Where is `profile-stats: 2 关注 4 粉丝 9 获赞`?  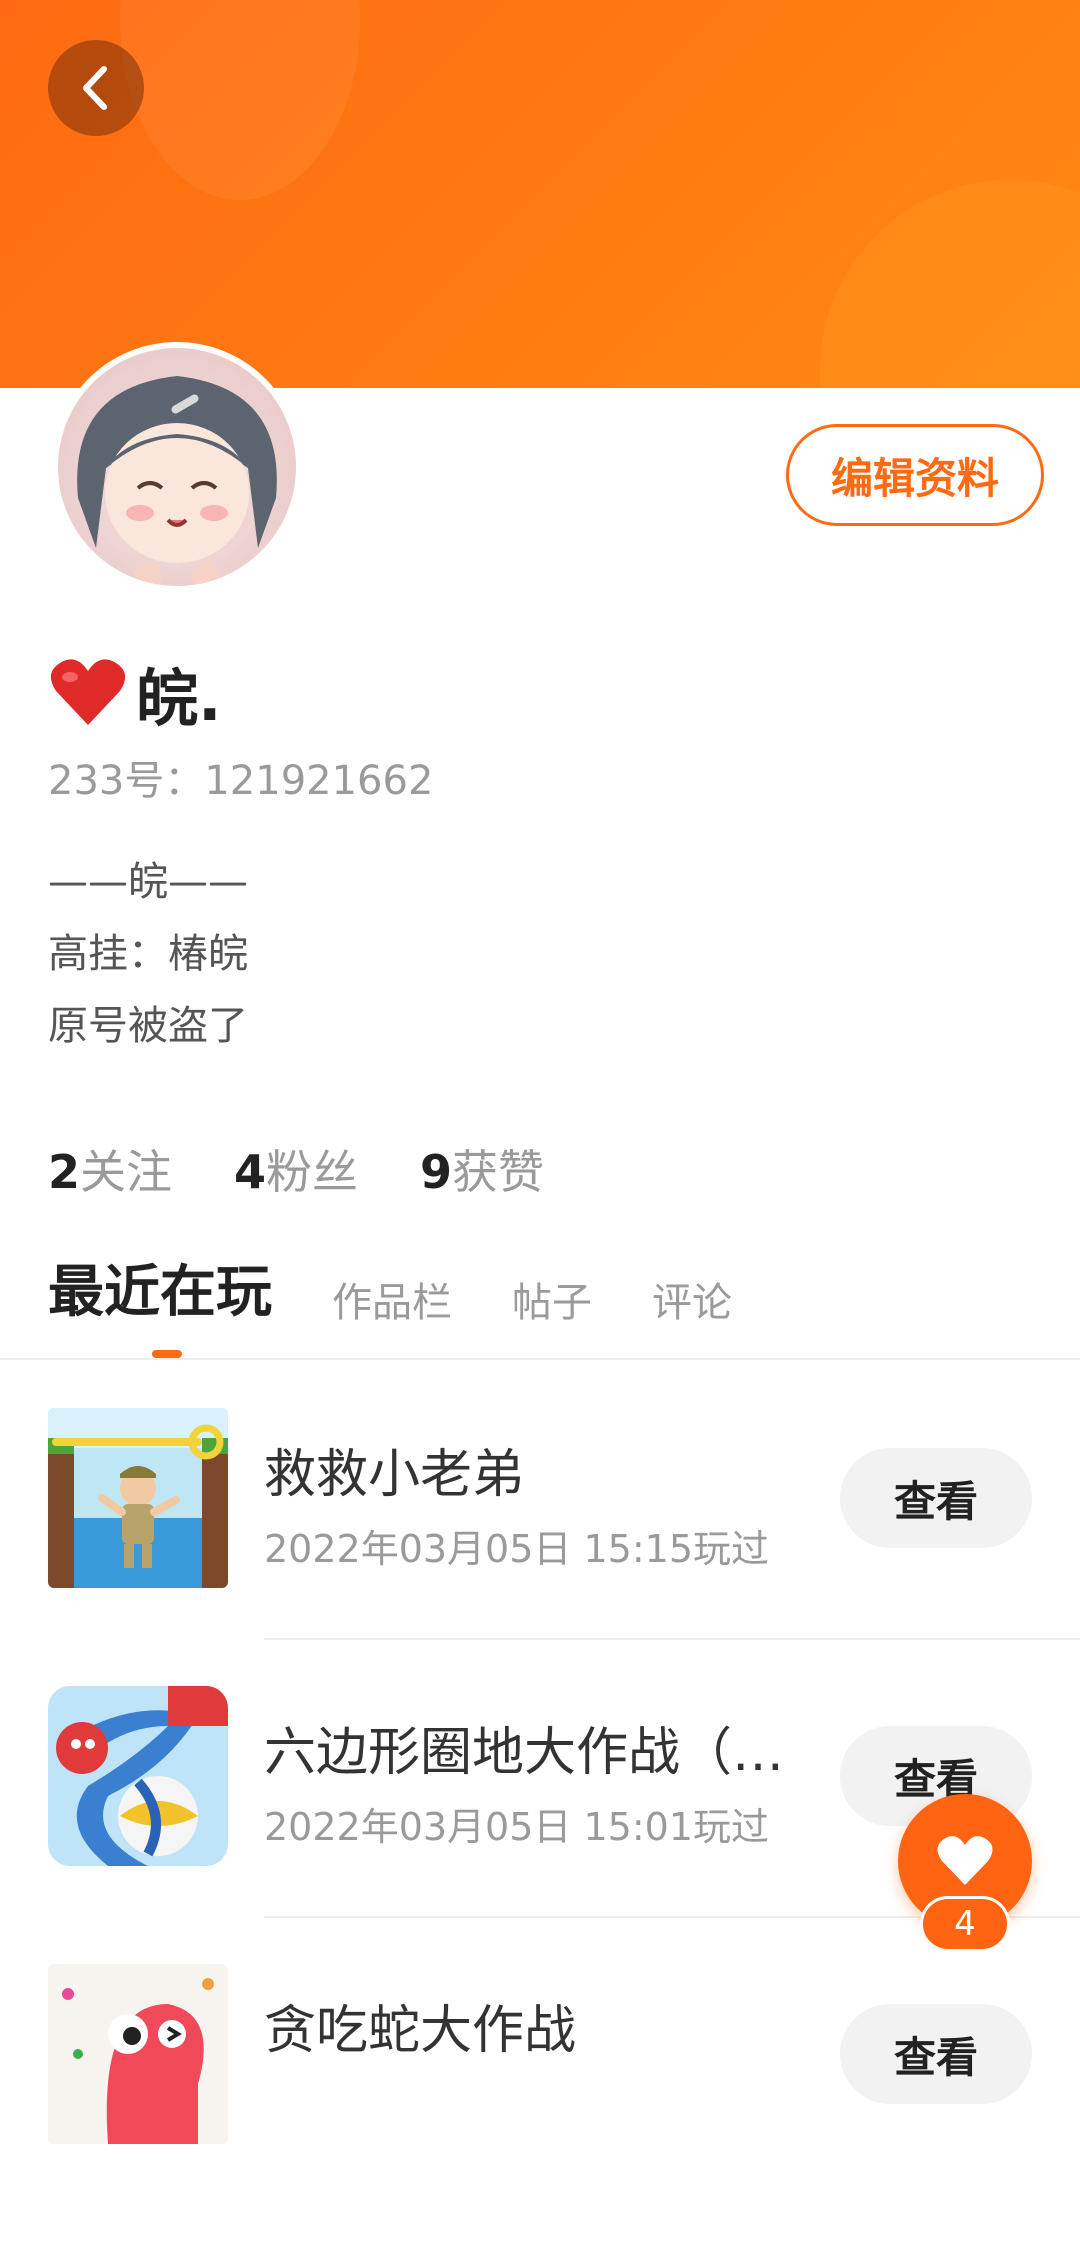 profile-stats: 2 关注 4 粉丝 9 获赞 is located at coordinates (327, 1169).